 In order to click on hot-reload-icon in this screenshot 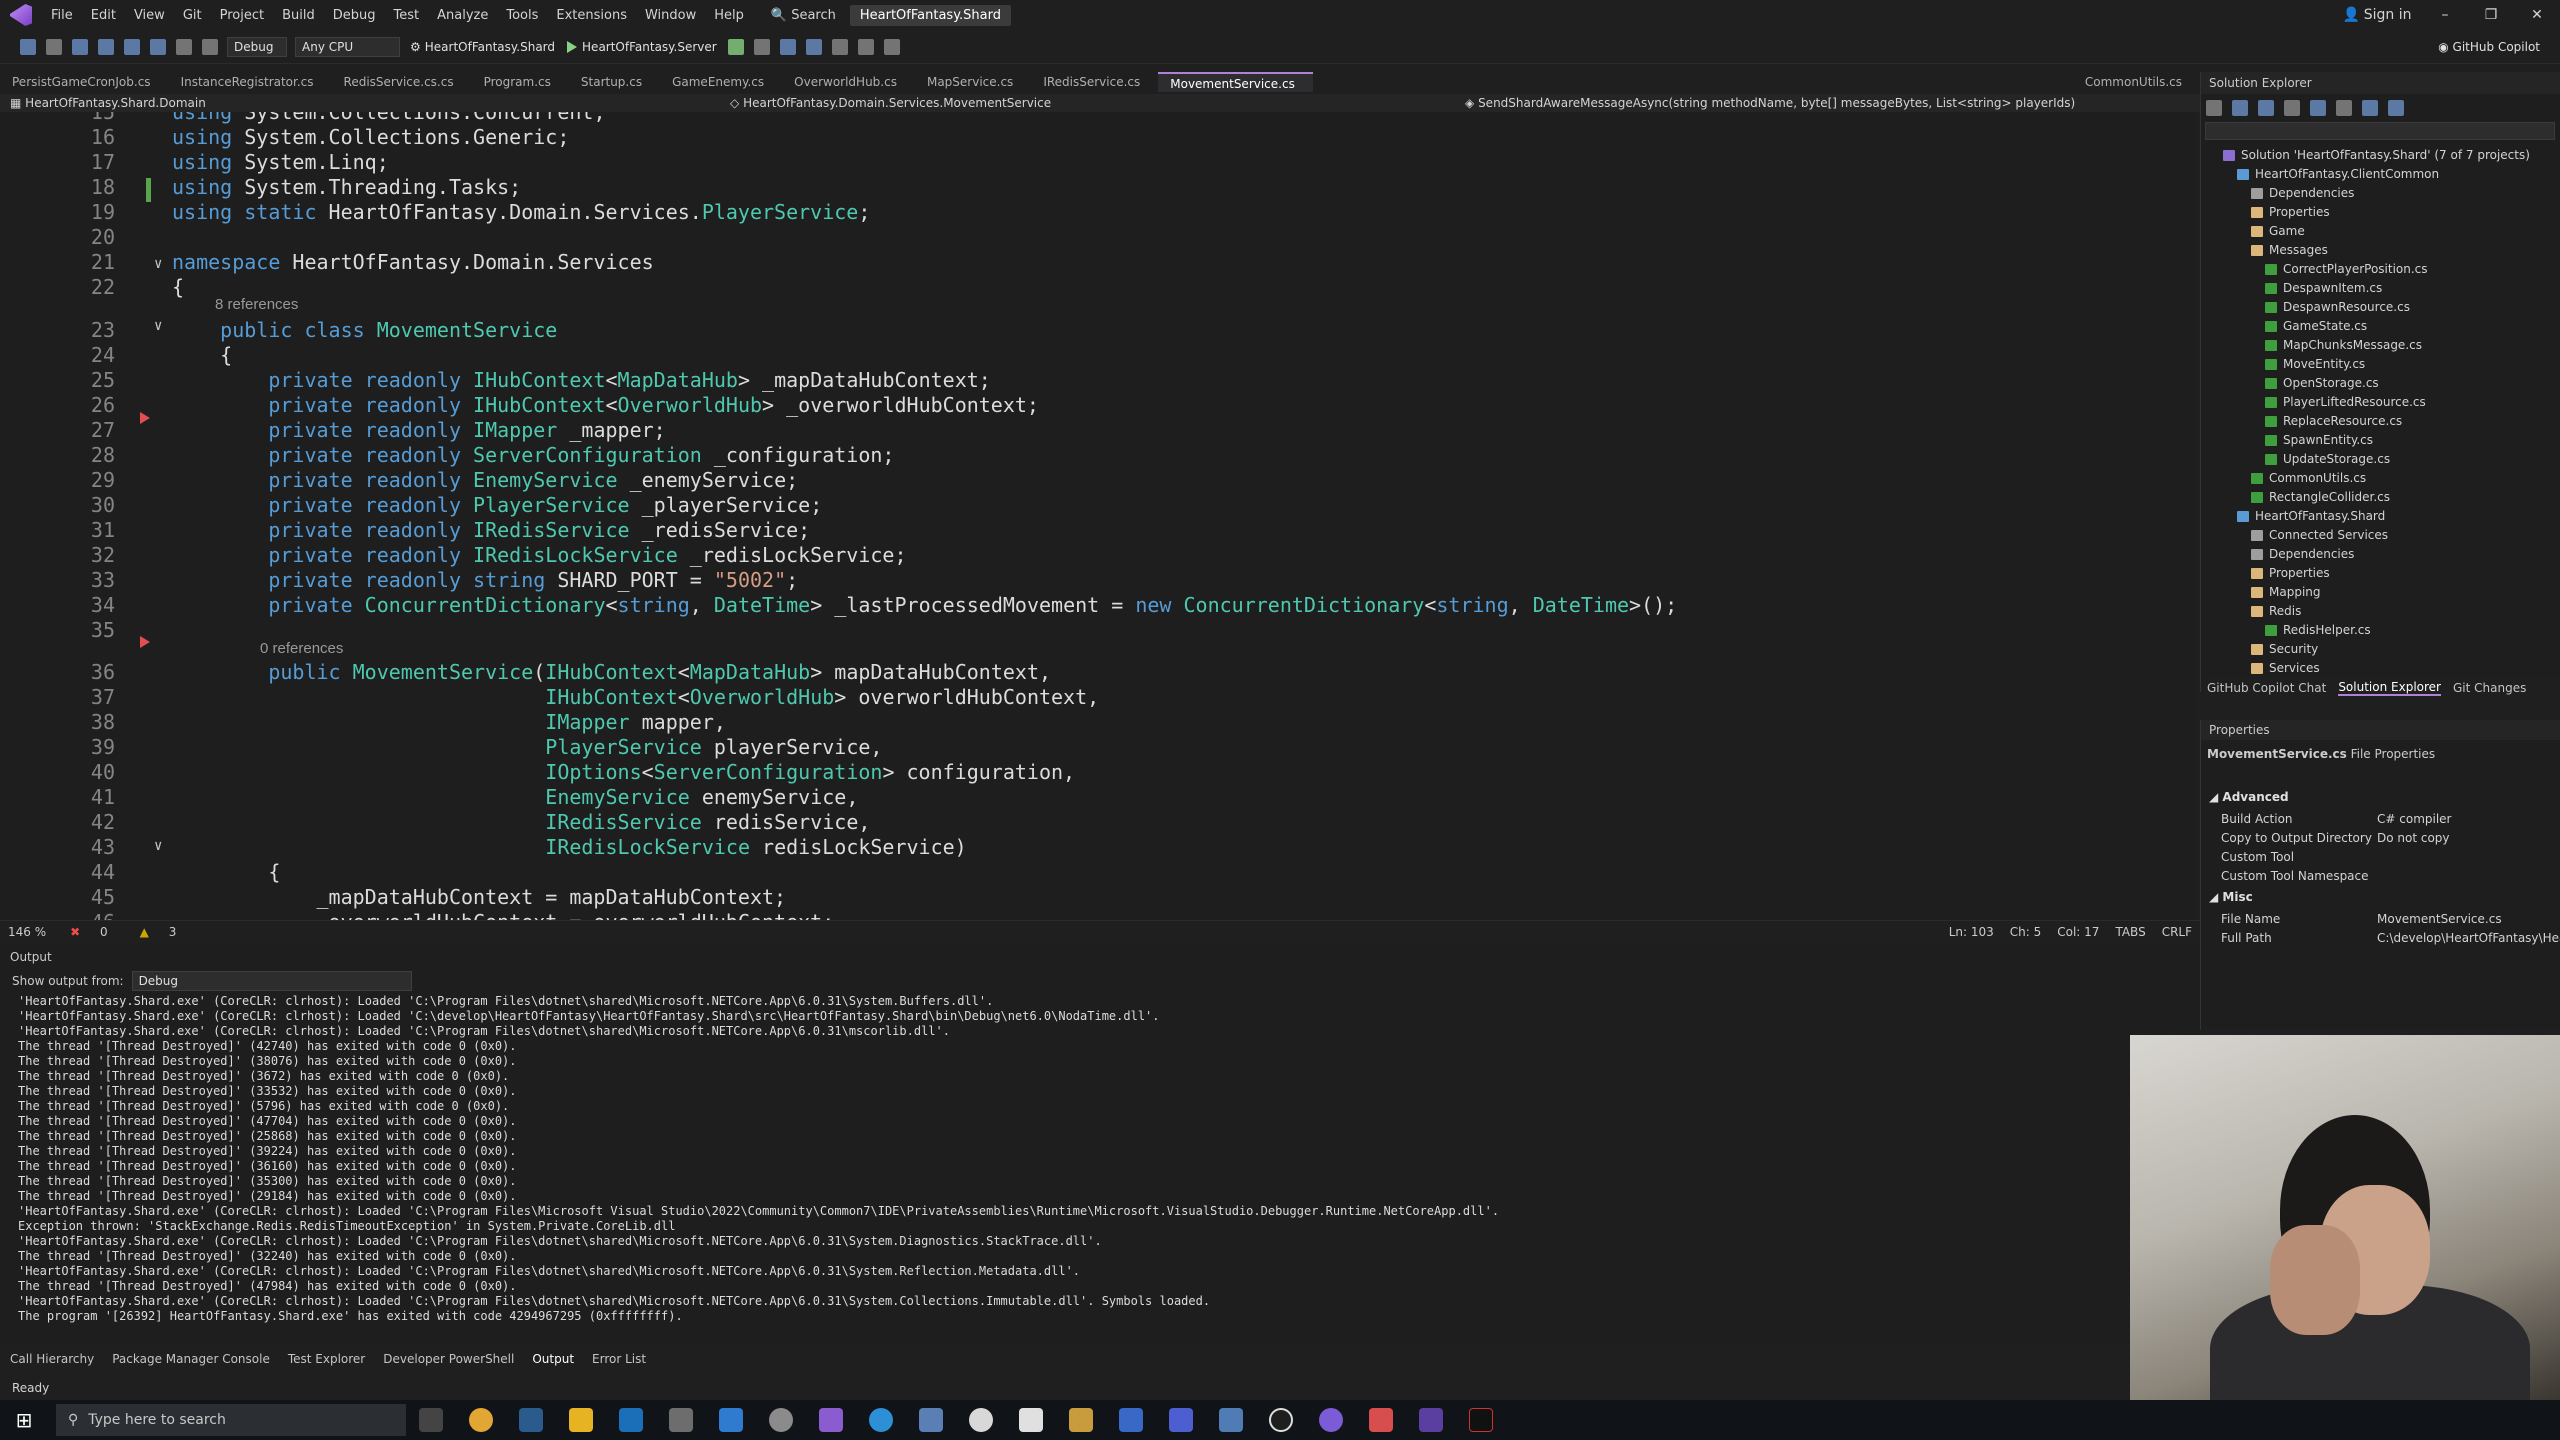, I will do `click(813, 46)`.